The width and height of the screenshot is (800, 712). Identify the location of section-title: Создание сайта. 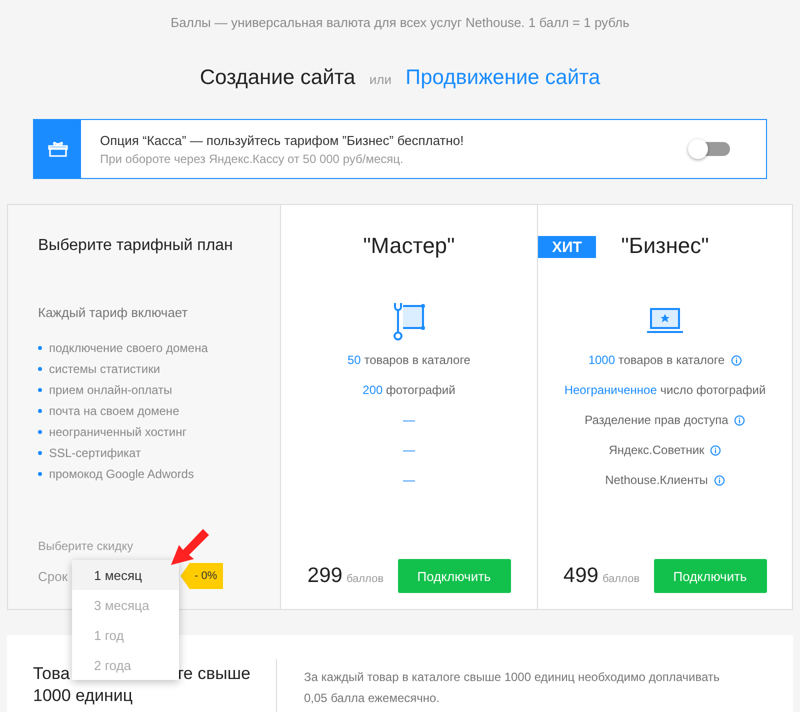
(278, 78).